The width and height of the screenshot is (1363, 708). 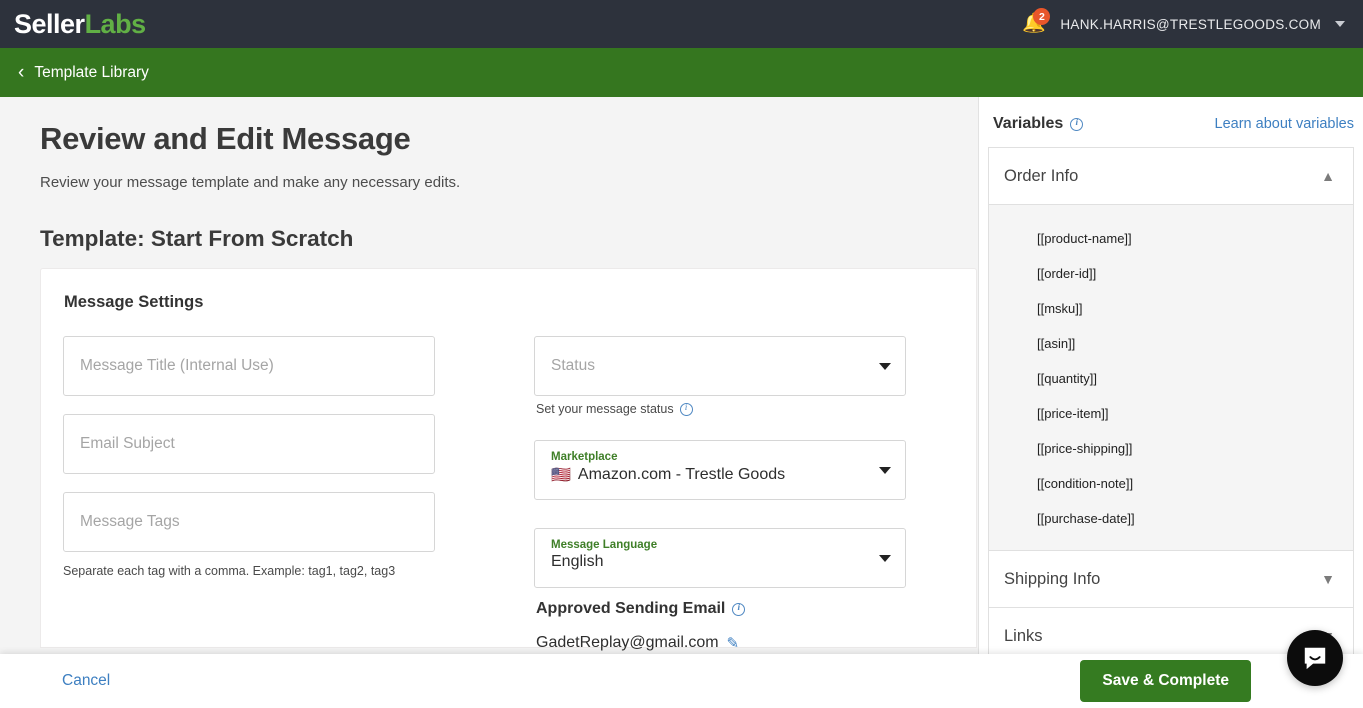 I want to click on accordion-header-order-info: Order Info ▲, so click(x=1171, y=176).